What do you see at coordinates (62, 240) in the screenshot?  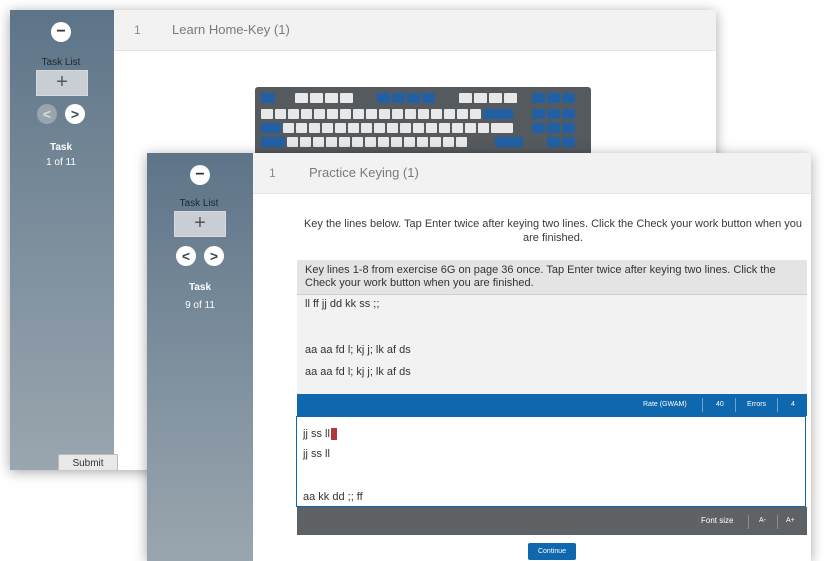 I see `back-sidebar: − Task List + < > Task 1 of 11` at bounding box center [62, 240].